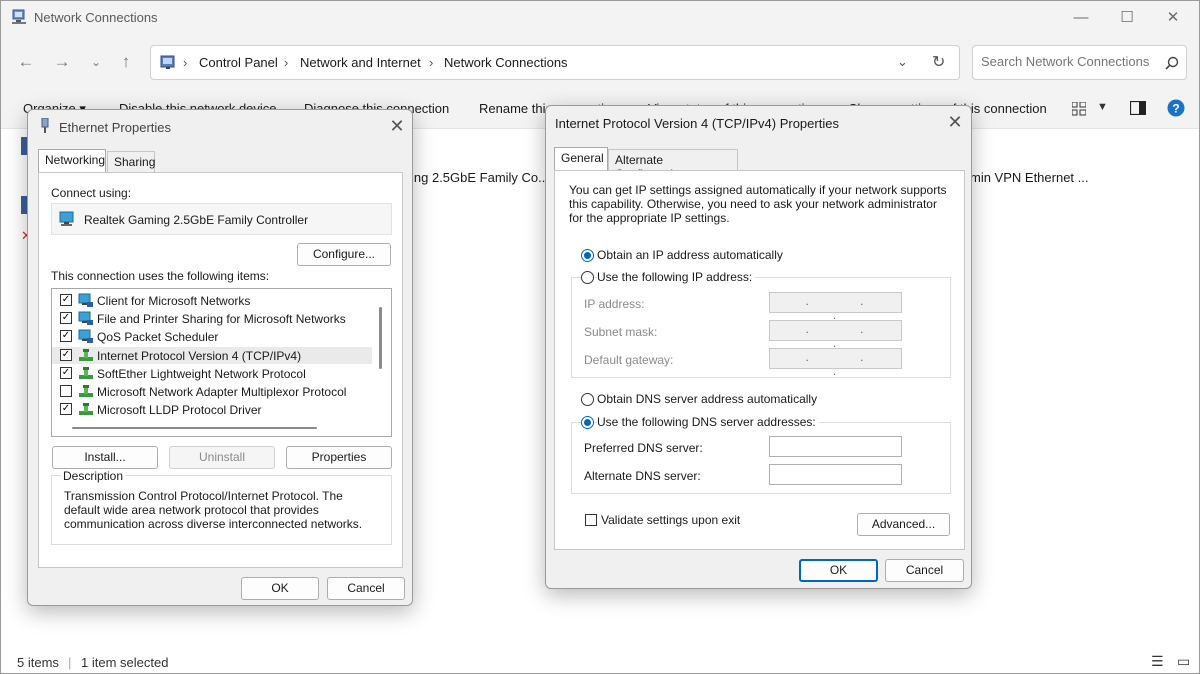 This screenshot has height=674, width=1200. I want to click on tab-networking: Networking, so click(72, 161).